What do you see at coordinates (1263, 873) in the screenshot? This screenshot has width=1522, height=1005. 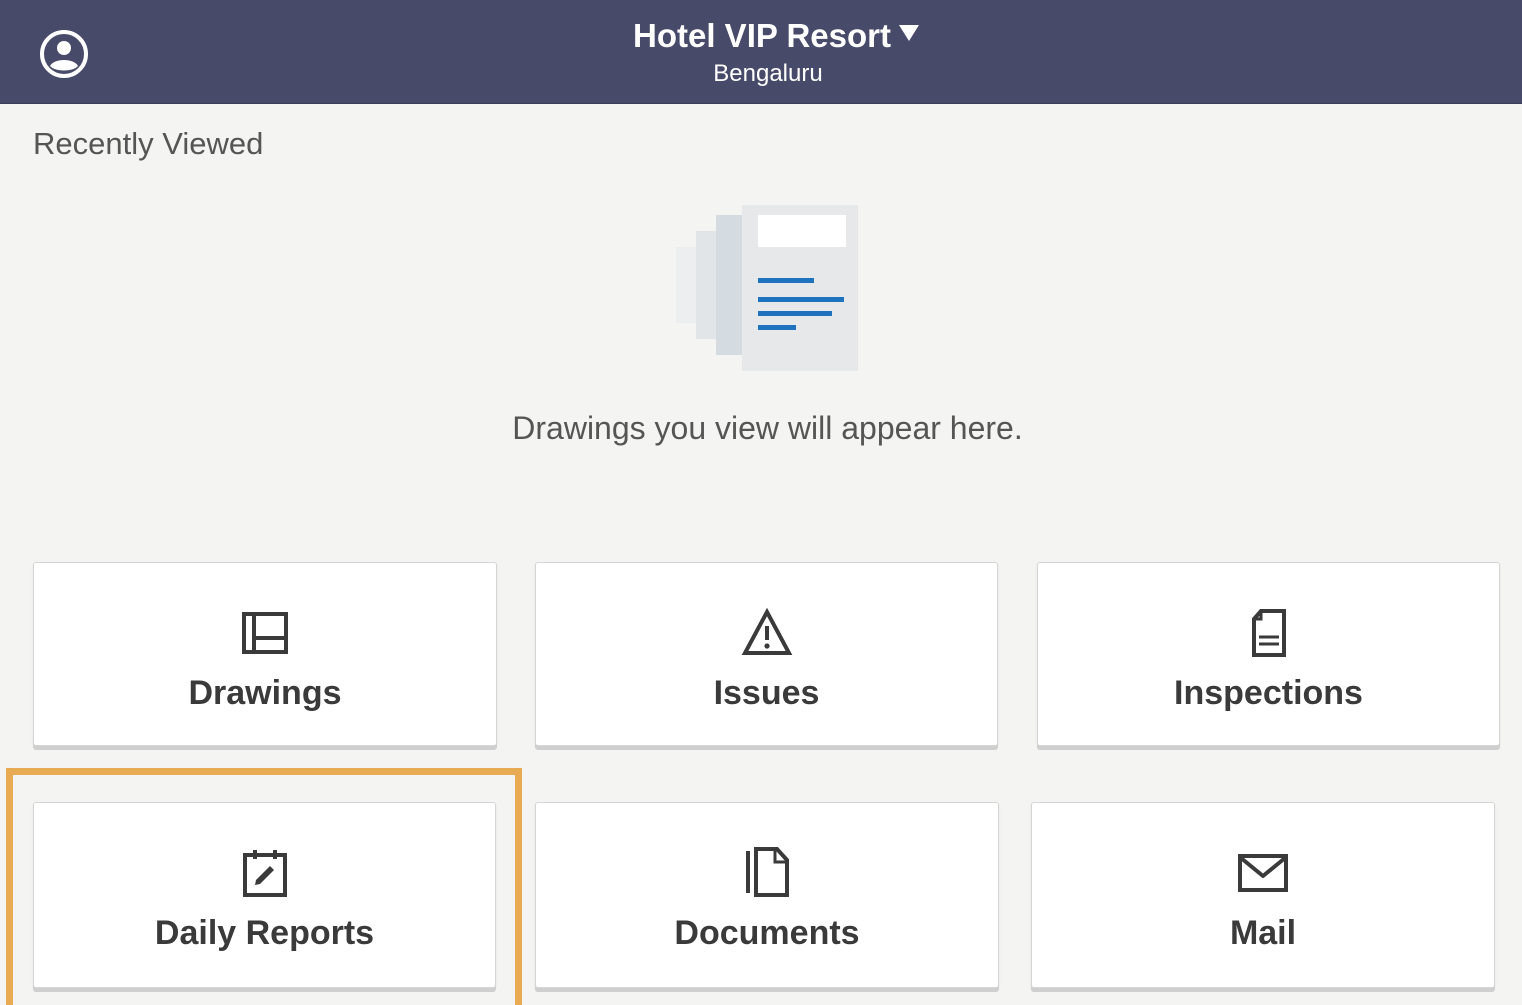 I see `mail-icon` at bounding box center [1263, 873].